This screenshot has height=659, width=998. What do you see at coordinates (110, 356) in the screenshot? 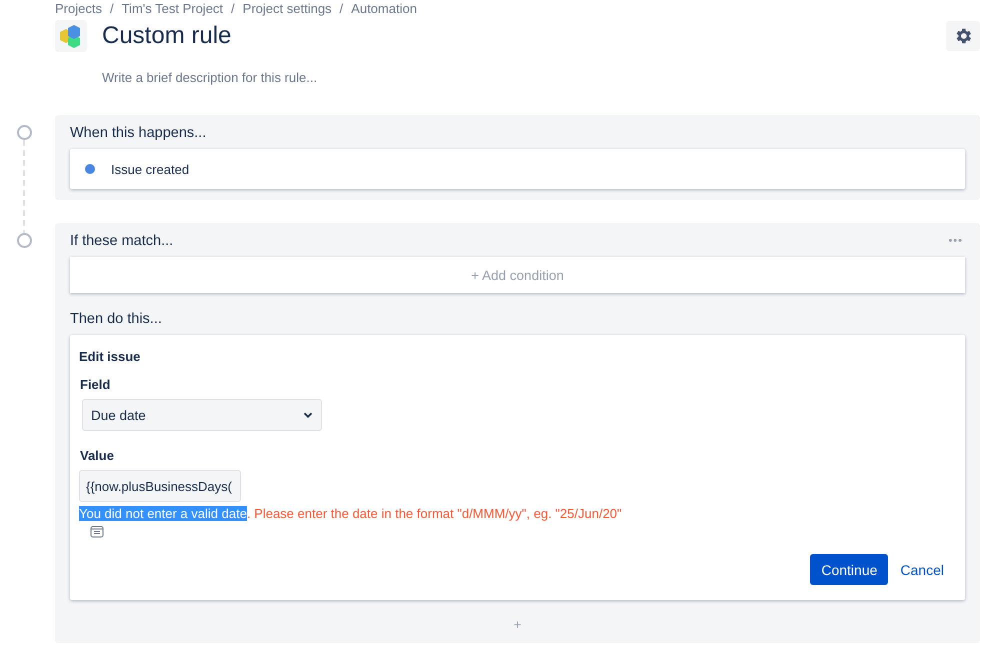
I see `card-title: Edit issue` at bounding box center [110, 356].